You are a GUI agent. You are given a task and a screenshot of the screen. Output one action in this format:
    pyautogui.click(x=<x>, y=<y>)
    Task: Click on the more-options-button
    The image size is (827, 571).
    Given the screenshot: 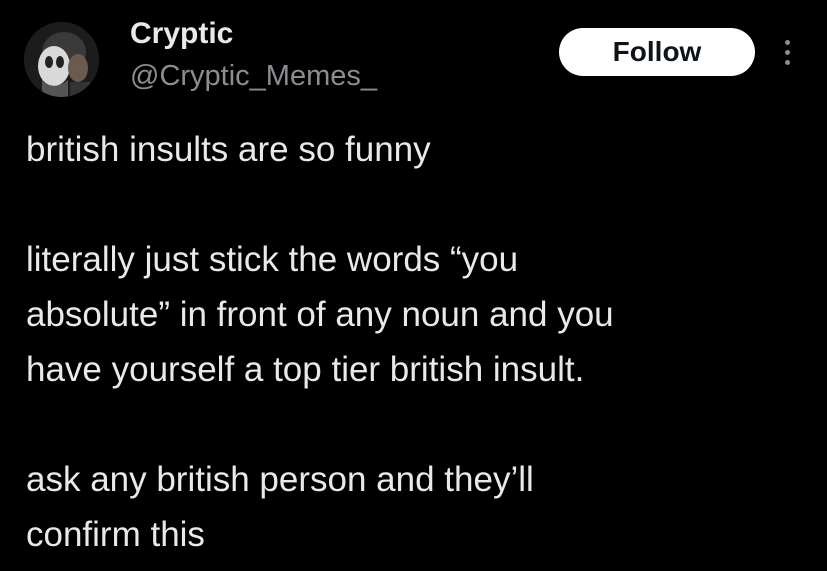 What is the action you would take?
    pyautogui.click(x=787, y=52)
    